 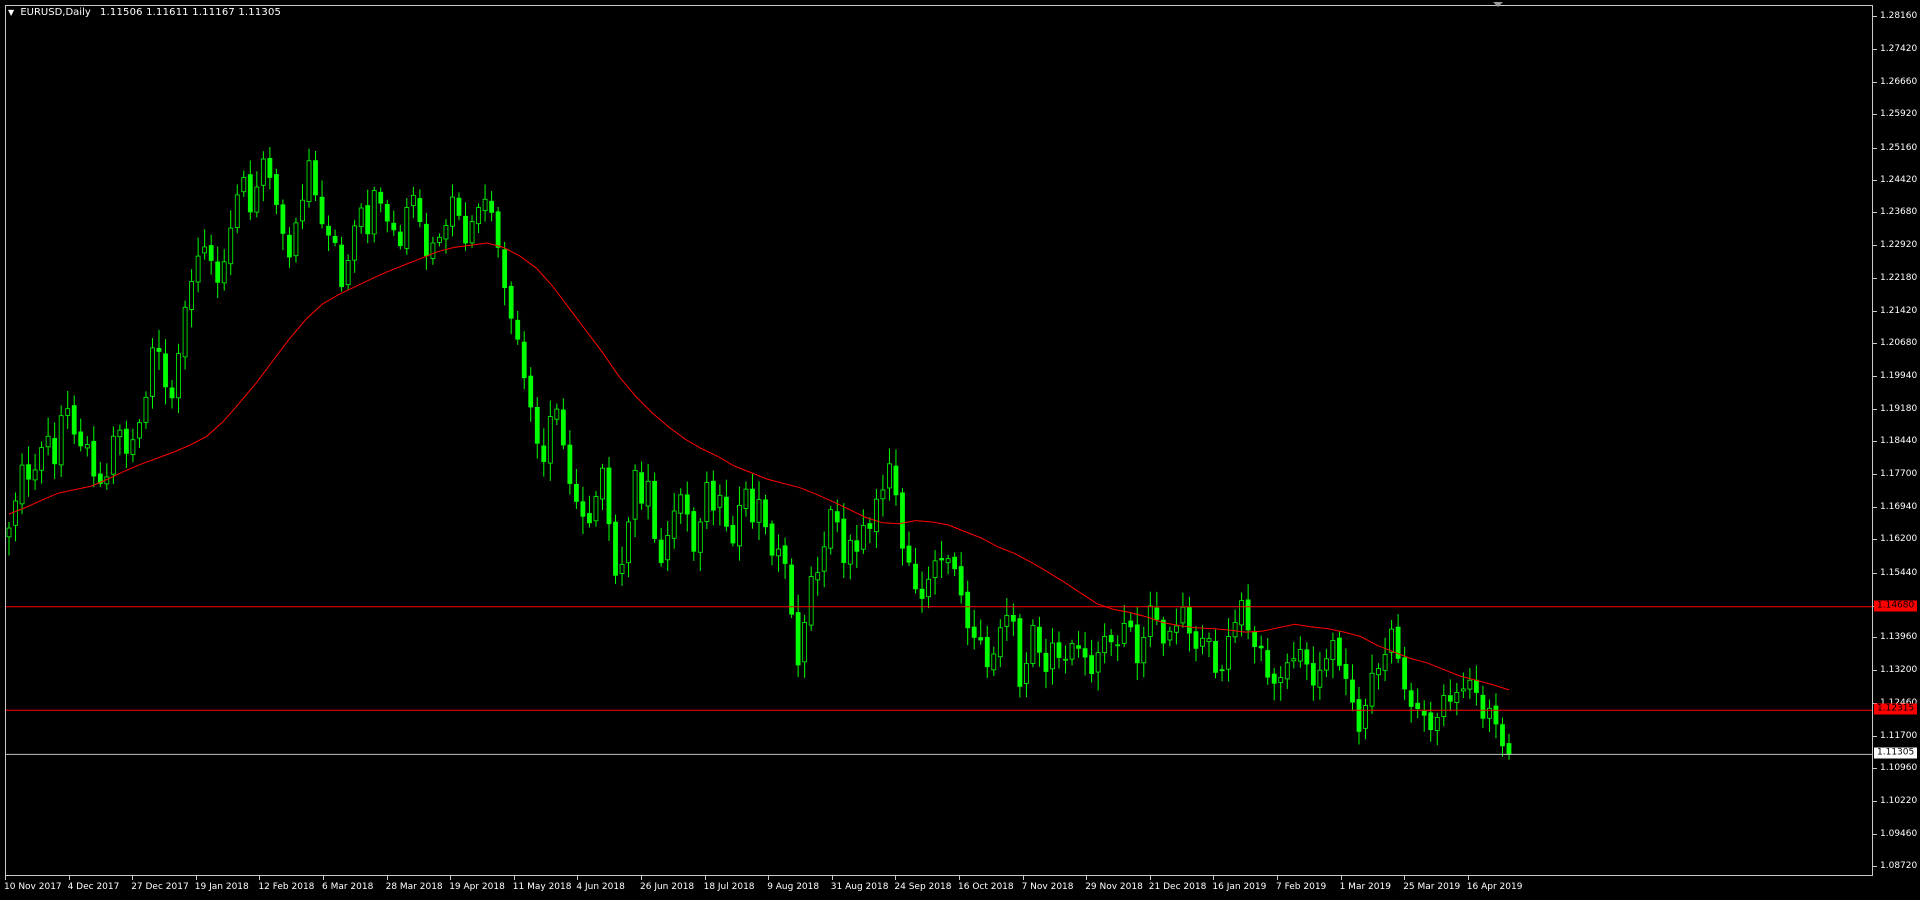 I want to click on price-tick-label: 1.15440, so click(x=1899, y=572).